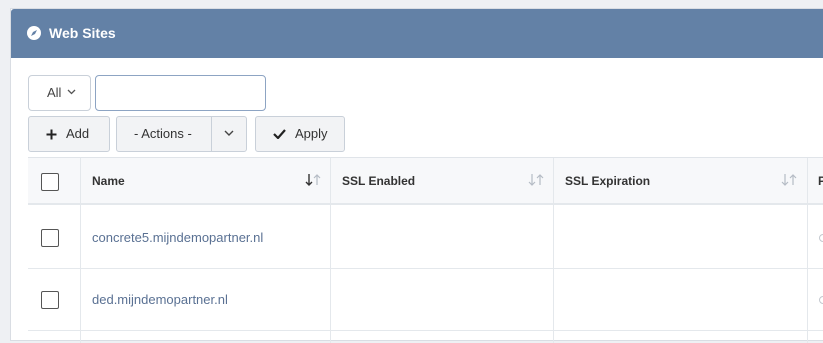  Describe the element at coordinates (607, 181) in the screenshot. I see `column-header-ssl-expiration: SSL Expiration` at that location.